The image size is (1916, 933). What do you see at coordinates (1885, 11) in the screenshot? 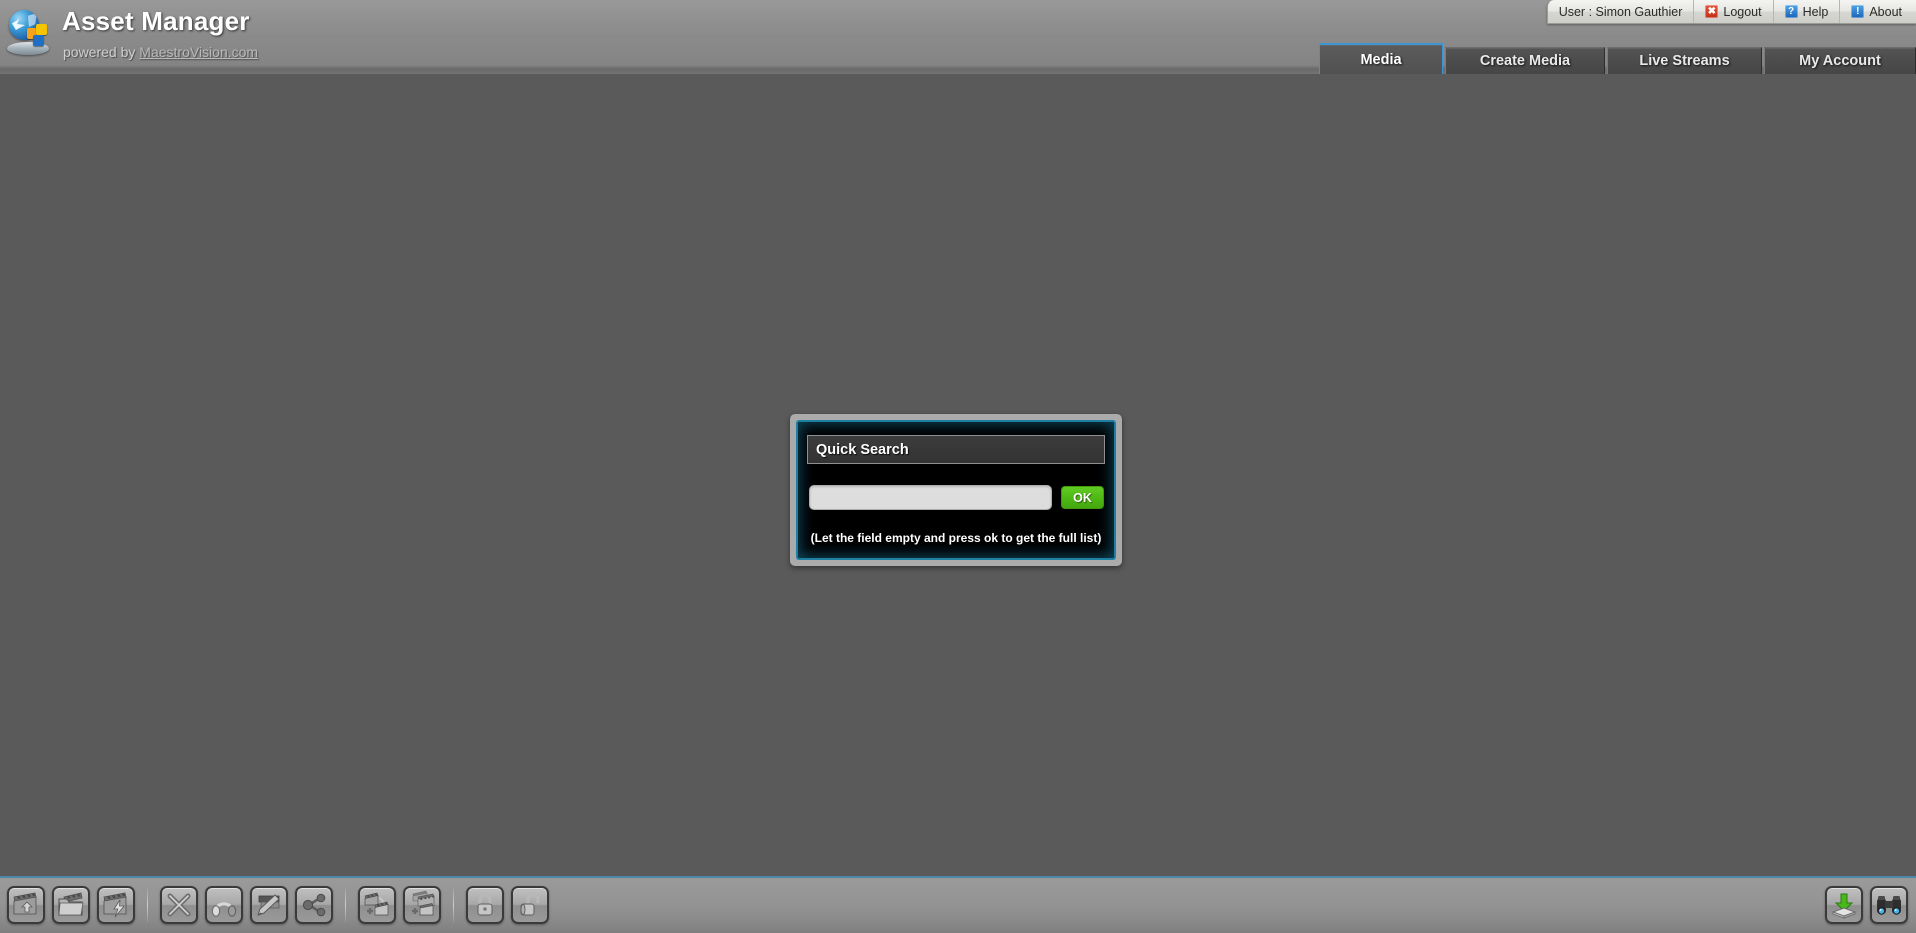
I see `about-label: About` at bounding box center [1885, 11].